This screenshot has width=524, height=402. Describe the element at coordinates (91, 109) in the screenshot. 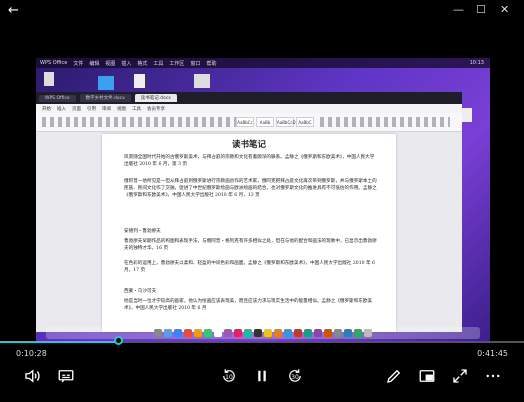

I see `ribbon-tab: 引用` at that location.